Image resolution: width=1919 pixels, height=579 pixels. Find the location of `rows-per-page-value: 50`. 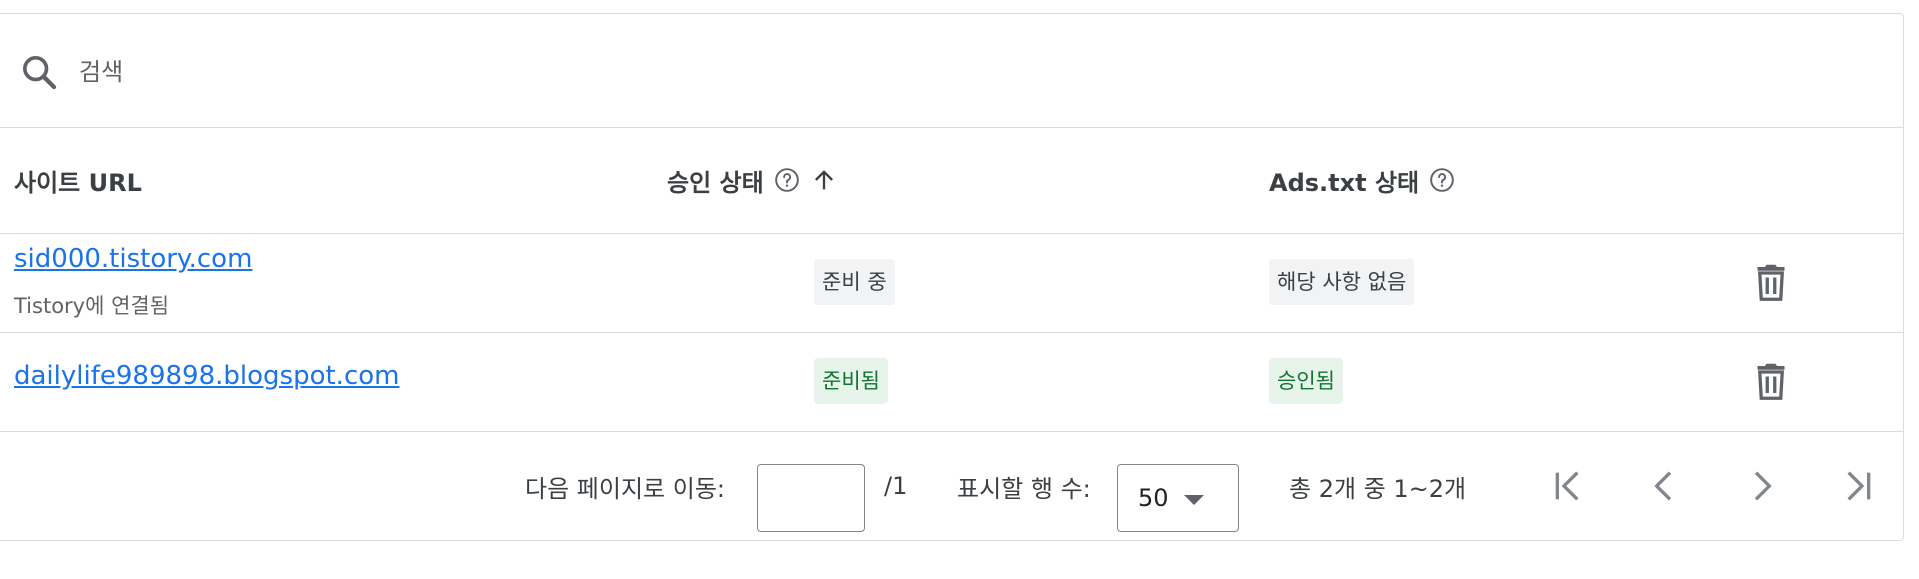

rows-per-page-value: 50 is located at coordinates (1153, 498).